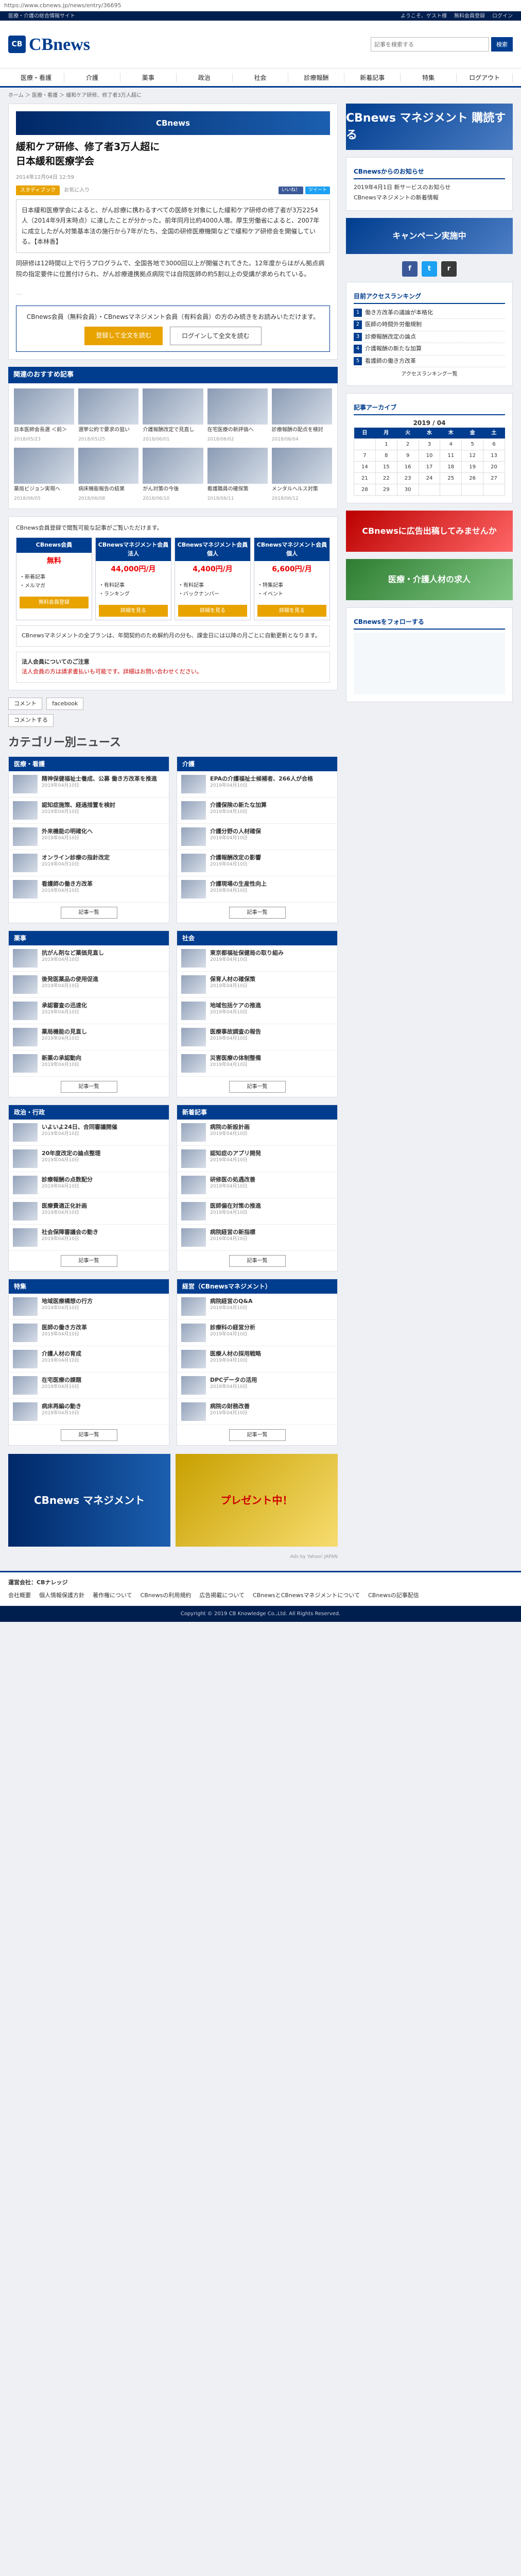 The image size is (521, 2576). What do you see at coordinates (257, 1333) in the screenshot?
I see `category-item: 診療科の経営分析 2019年04月10日` at bounding box center [257, 1333].